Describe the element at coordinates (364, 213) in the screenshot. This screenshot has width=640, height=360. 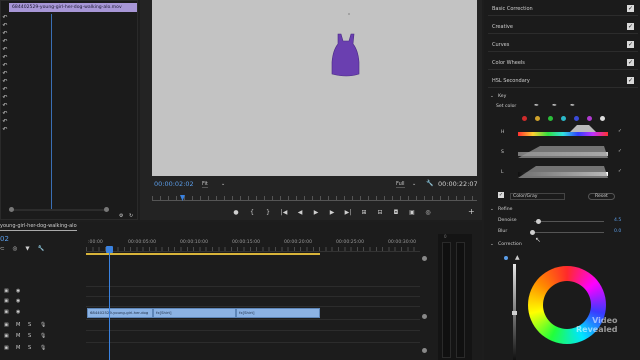
I see `insert-icon: ⊞` at that location.